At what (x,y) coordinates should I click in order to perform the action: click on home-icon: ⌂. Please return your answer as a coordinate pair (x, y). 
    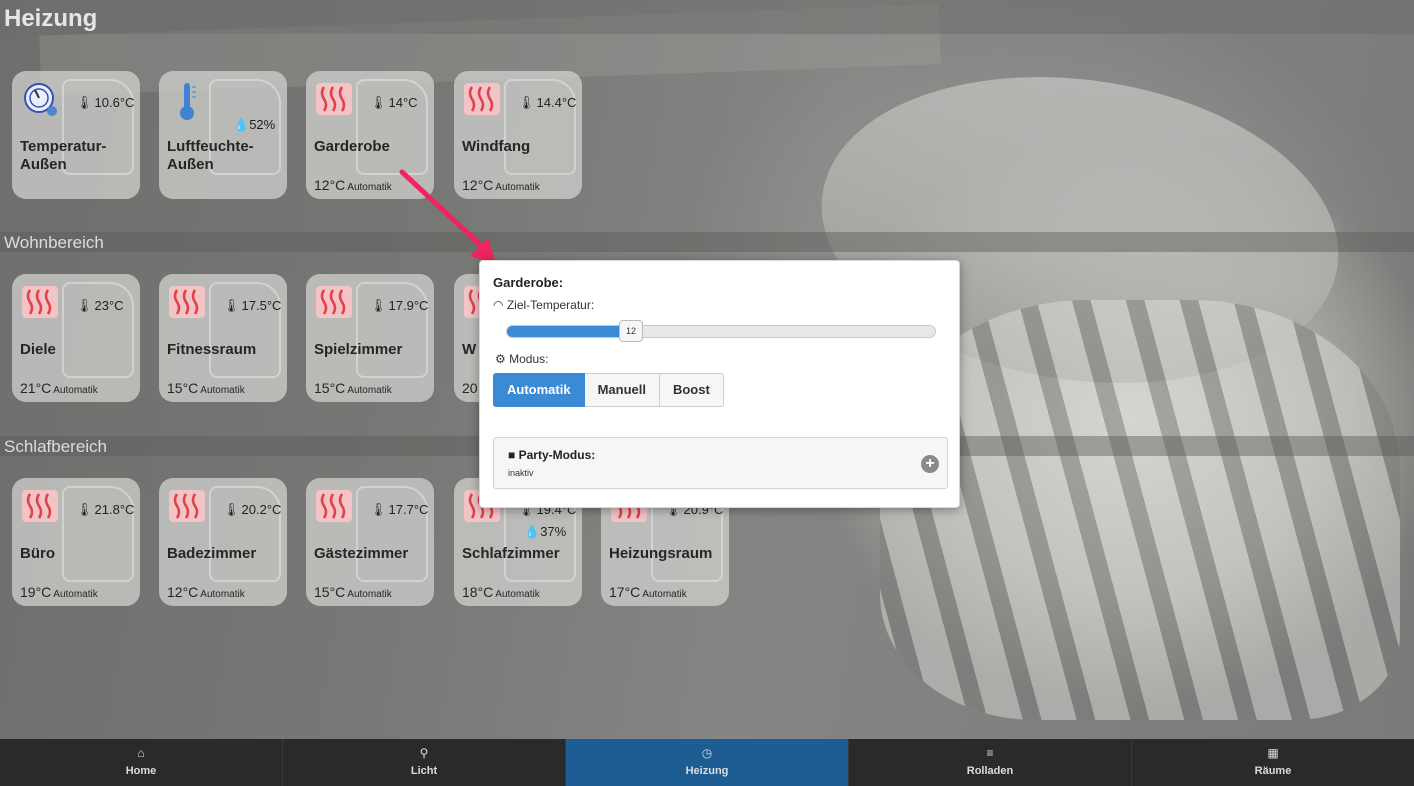
    Looking at the image, I should click on (141, 753).